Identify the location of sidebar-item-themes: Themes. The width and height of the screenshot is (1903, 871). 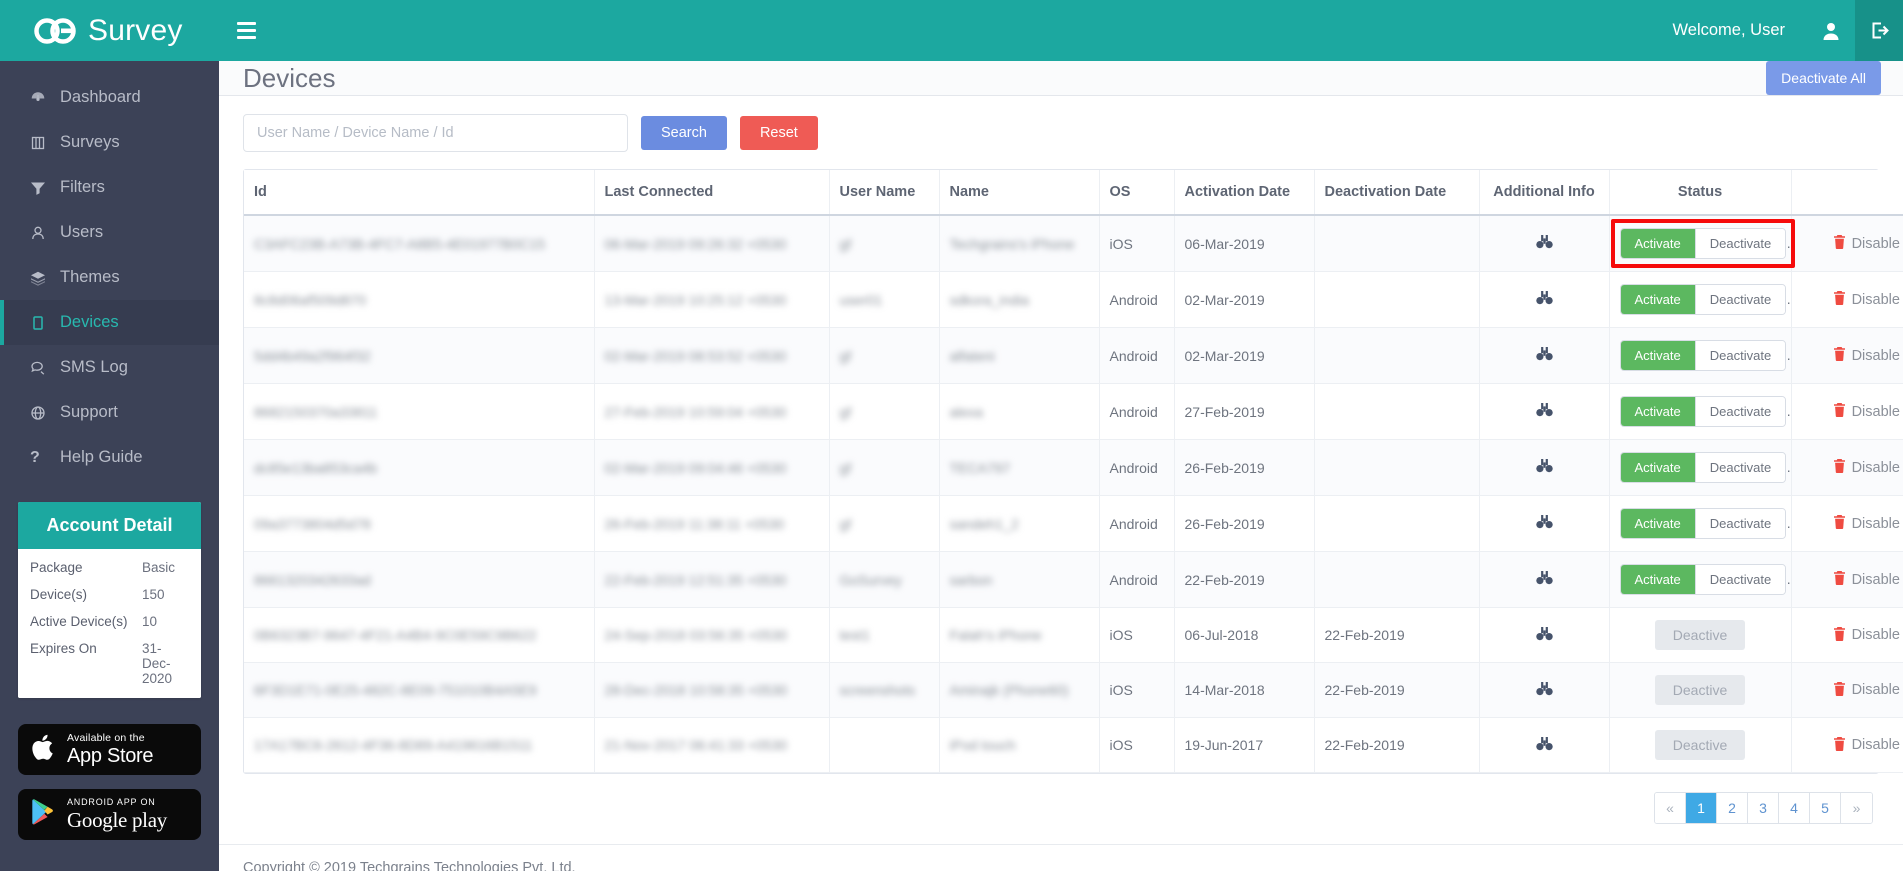
(109, 277).